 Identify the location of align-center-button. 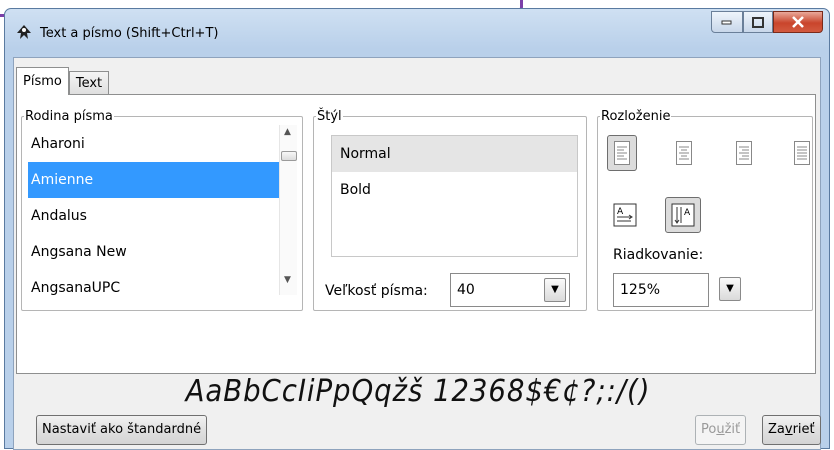
(684, 153).